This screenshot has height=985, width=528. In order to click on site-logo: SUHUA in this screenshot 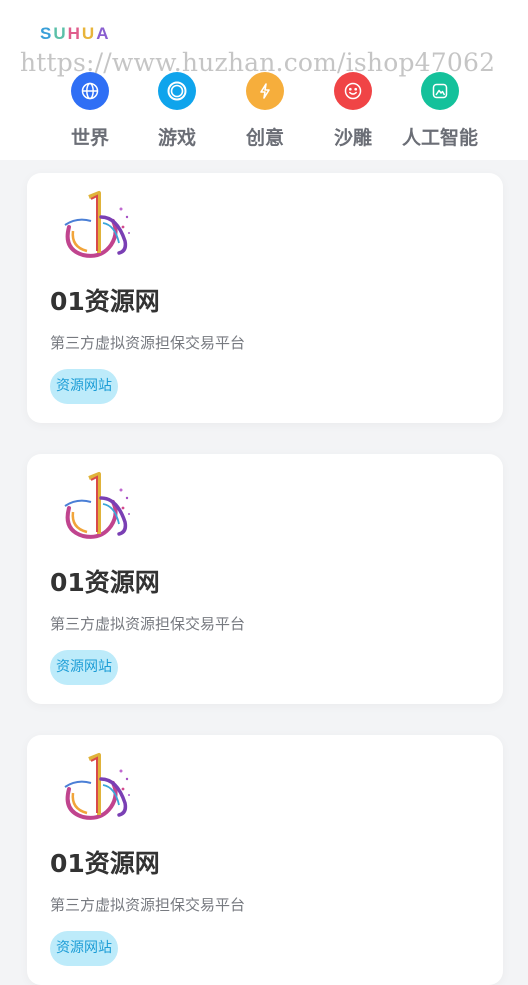, I will do `click(75, 34)`.